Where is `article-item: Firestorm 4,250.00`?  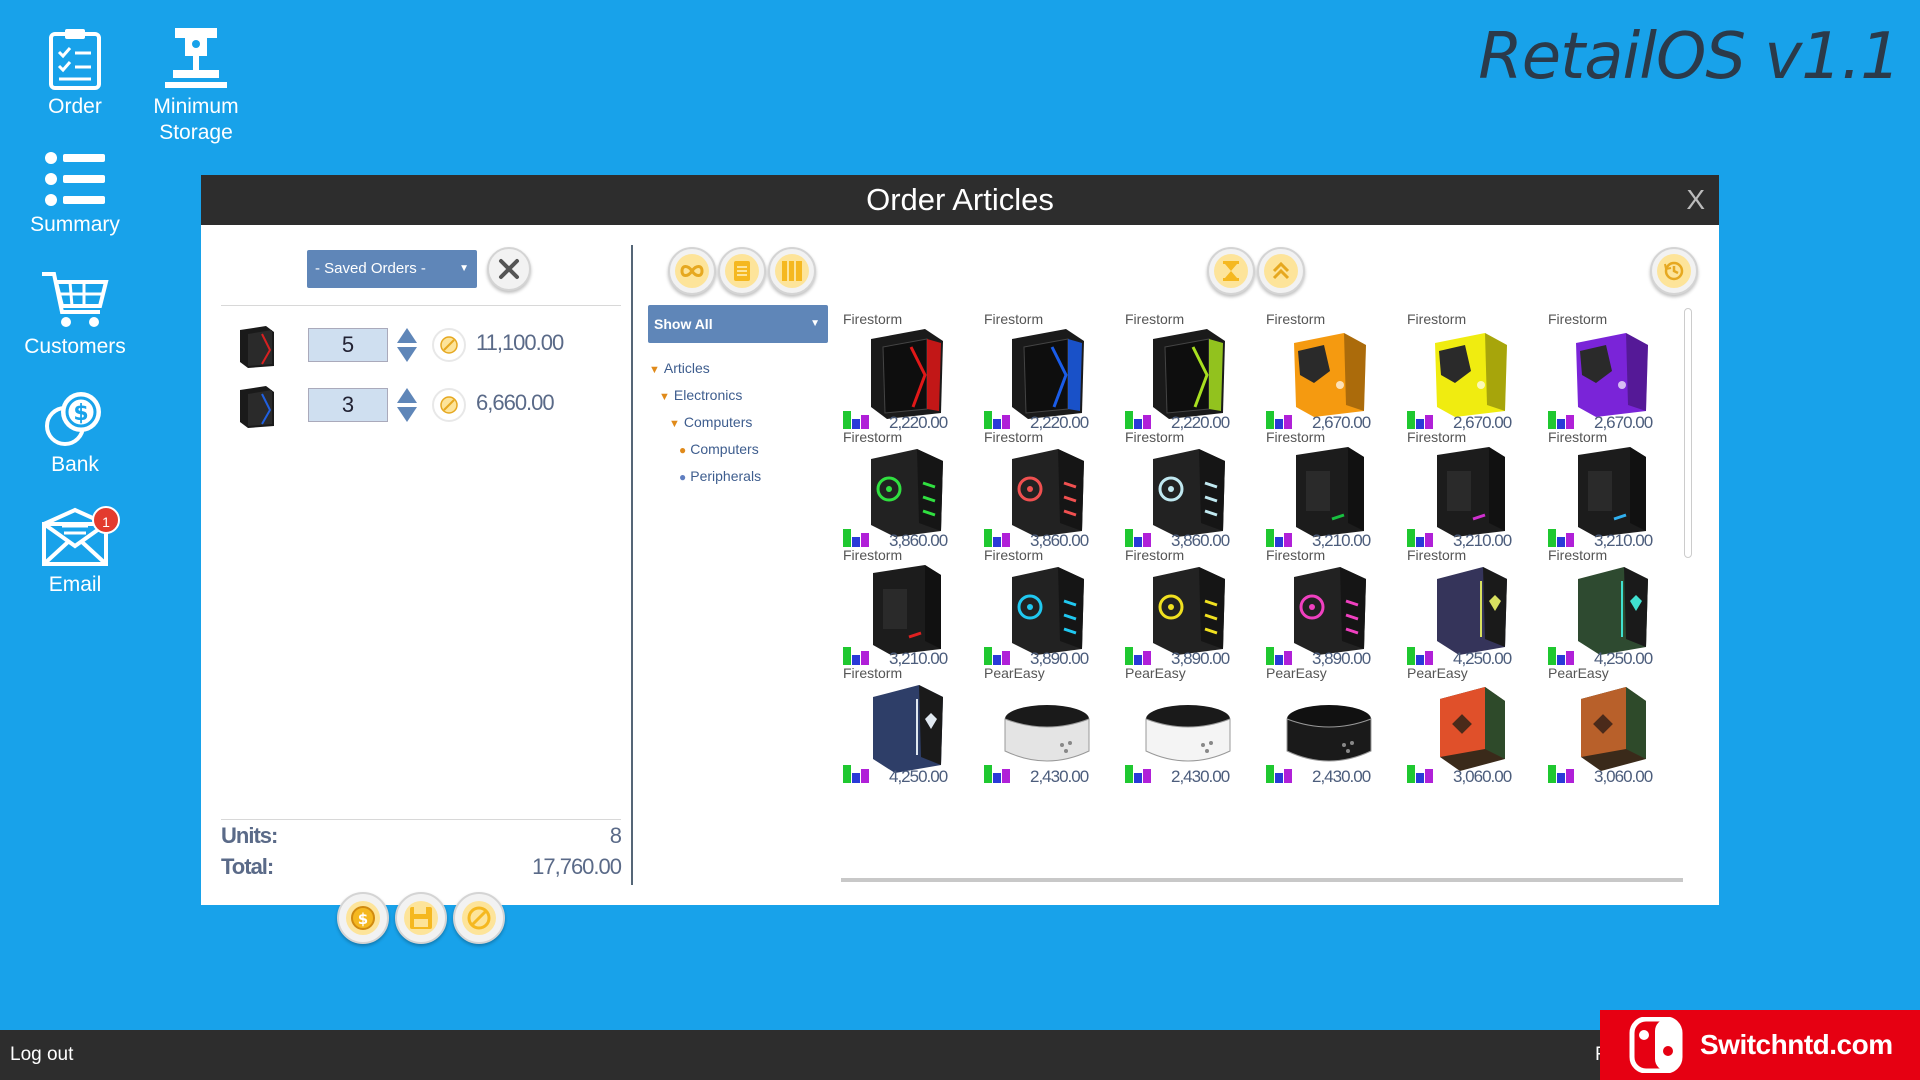 article-item: Firestorm 4,250.00 is located at coordinates (911, 737).